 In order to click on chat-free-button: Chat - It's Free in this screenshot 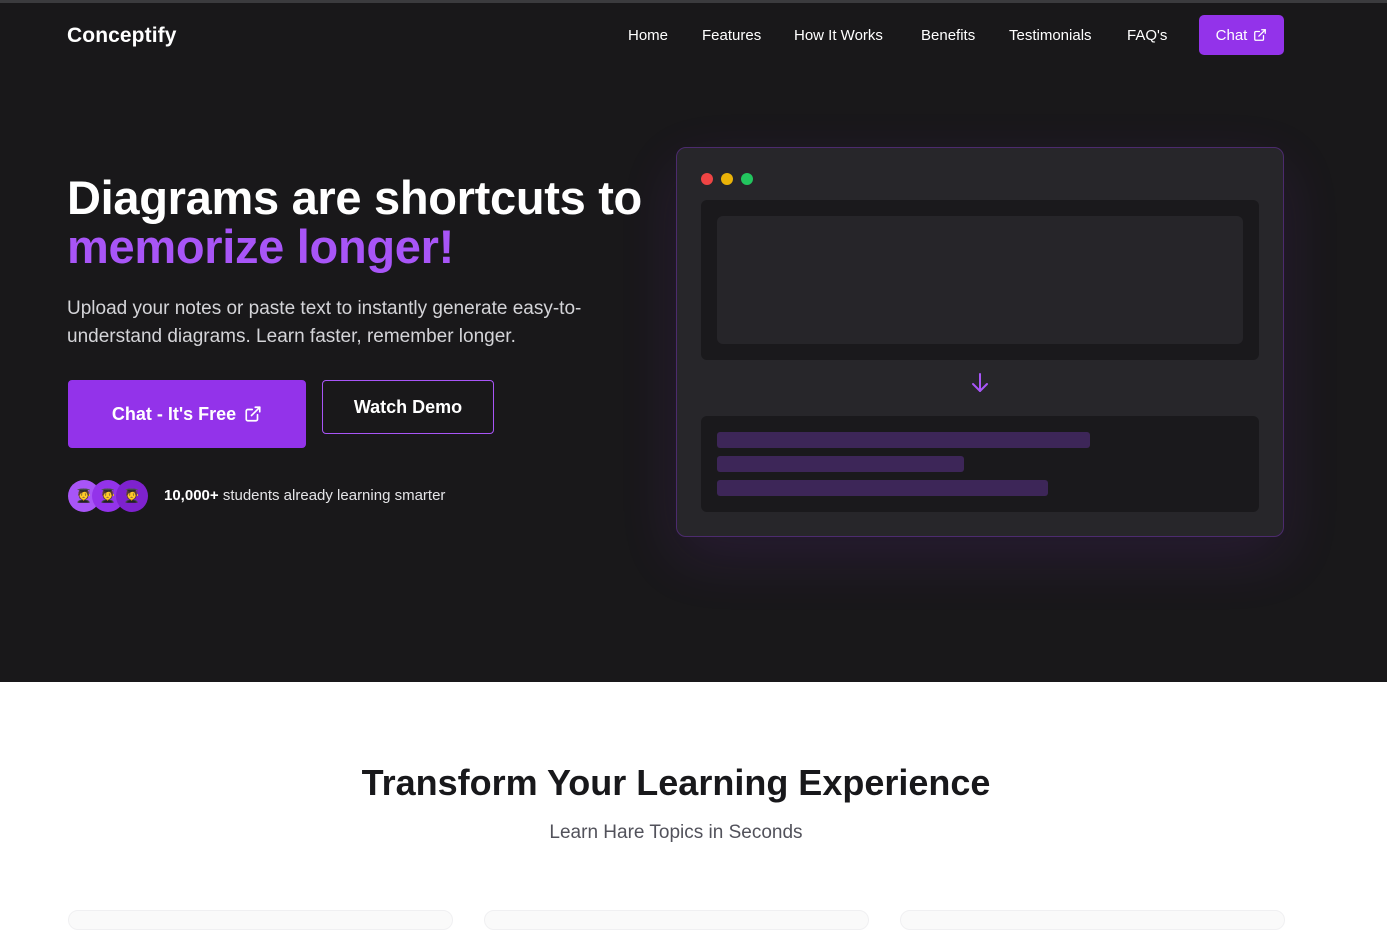, I will do `click(187, 414)`.